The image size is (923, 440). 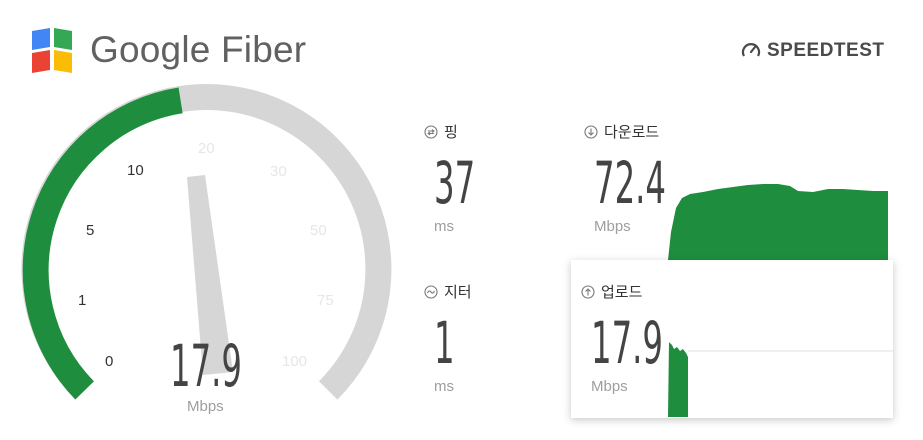 What do you see at coordinates (778, 222) in the screenshot?
I see `download-graph` at bounding box center [778, 222].